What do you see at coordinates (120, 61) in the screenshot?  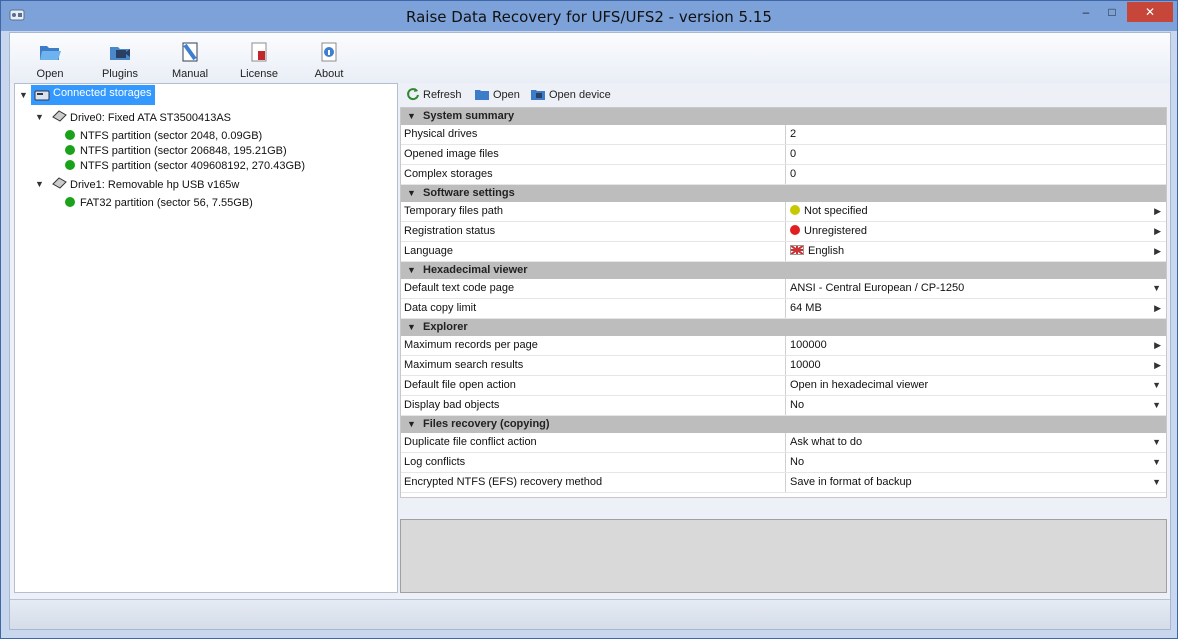 I see `toolbar-plugins-button: Plugins` at bounding box center [120, 61].